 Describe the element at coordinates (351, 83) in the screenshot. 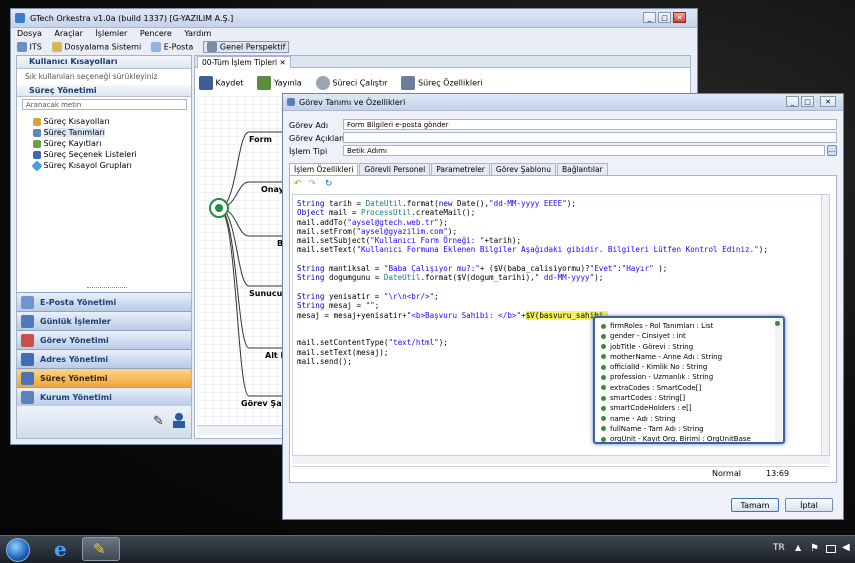

I see `run-process-button: Süreci Çalıştır` at that location.